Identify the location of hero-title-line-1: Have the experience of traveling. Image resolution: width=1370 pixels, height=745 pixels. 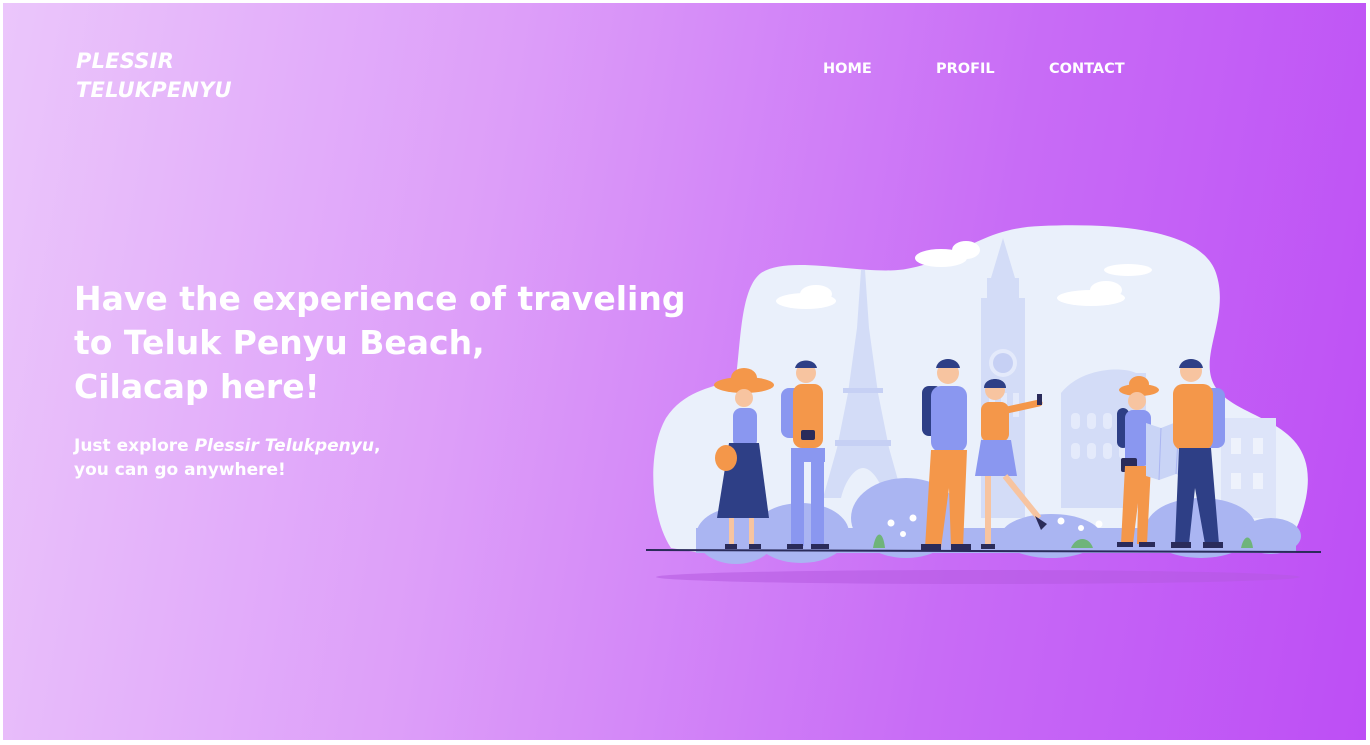
(380, 298).